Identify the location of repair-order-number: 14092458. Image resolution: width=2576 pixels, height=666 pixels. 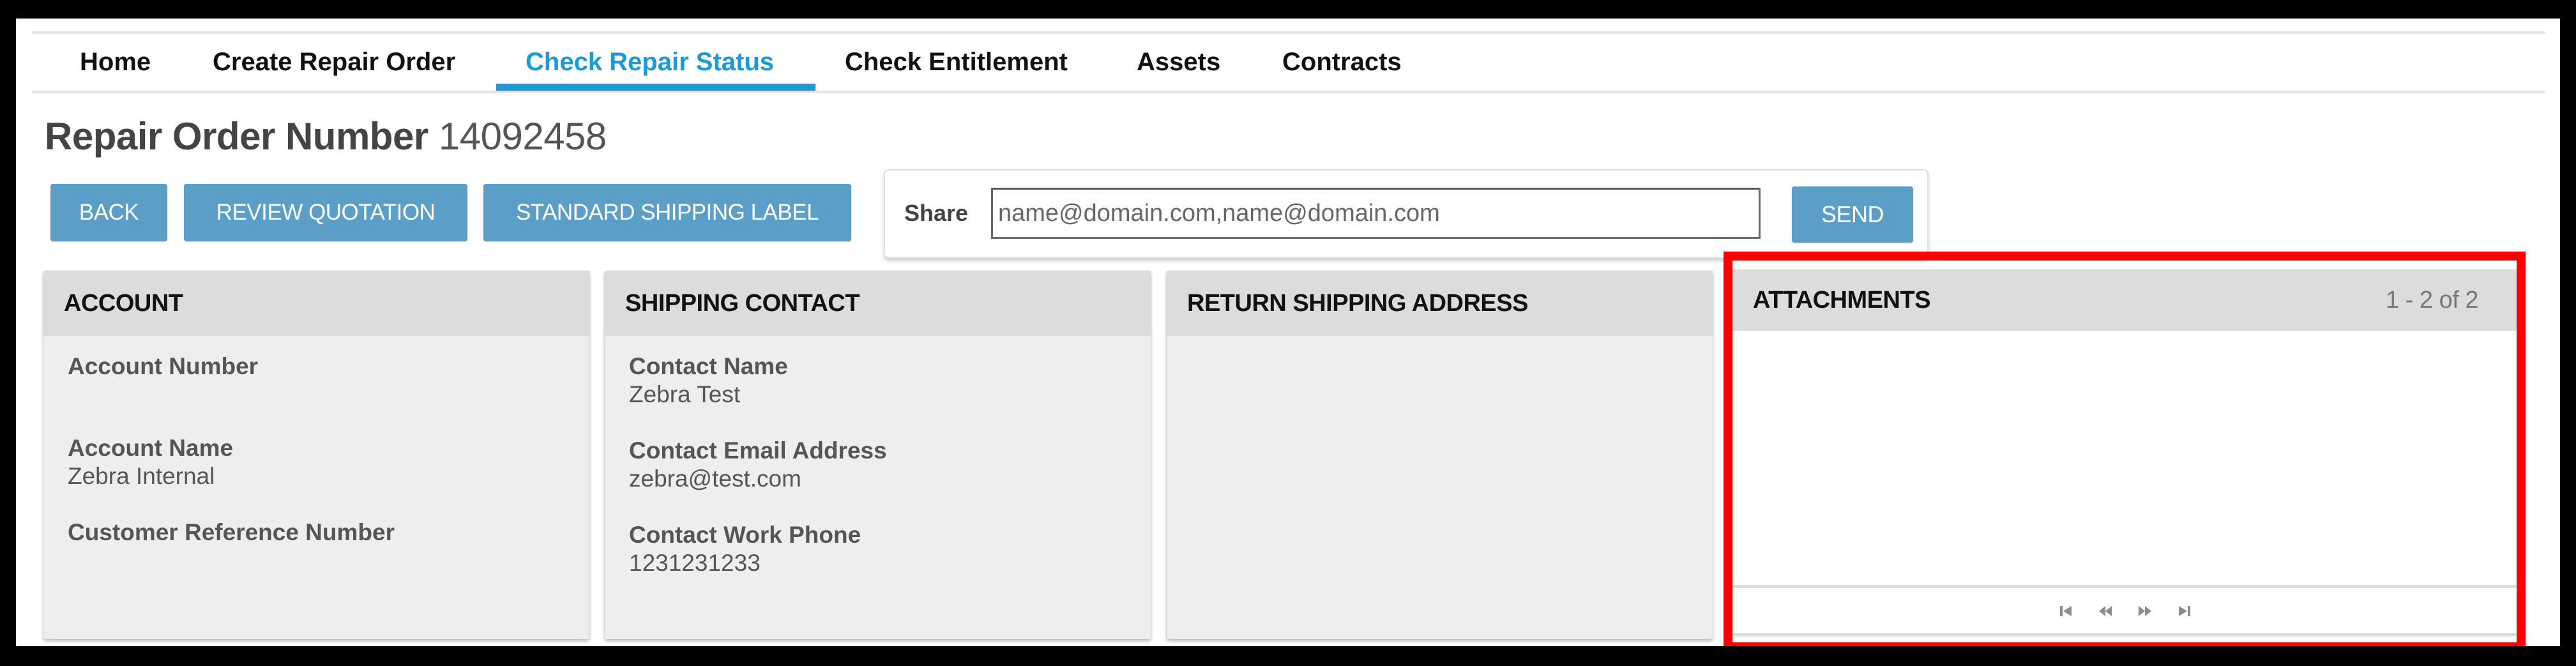
(523, 136).